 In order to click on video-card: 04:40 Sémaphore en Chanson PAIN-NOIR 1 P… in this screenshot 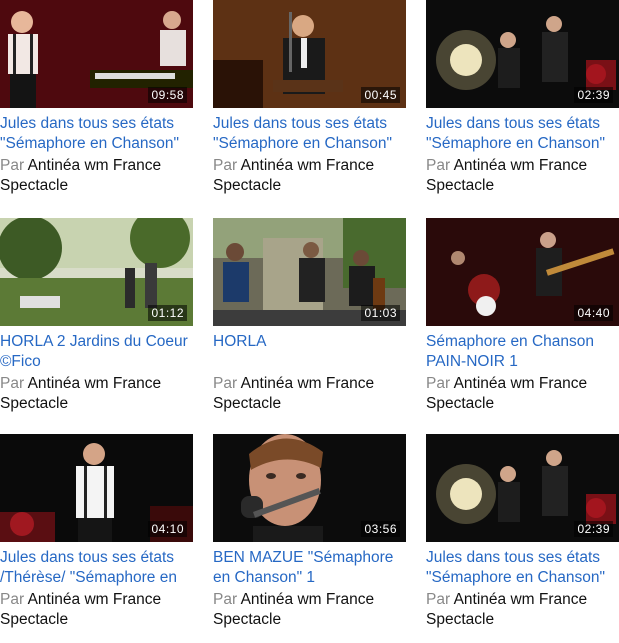, I will do `click(522, 316)`.